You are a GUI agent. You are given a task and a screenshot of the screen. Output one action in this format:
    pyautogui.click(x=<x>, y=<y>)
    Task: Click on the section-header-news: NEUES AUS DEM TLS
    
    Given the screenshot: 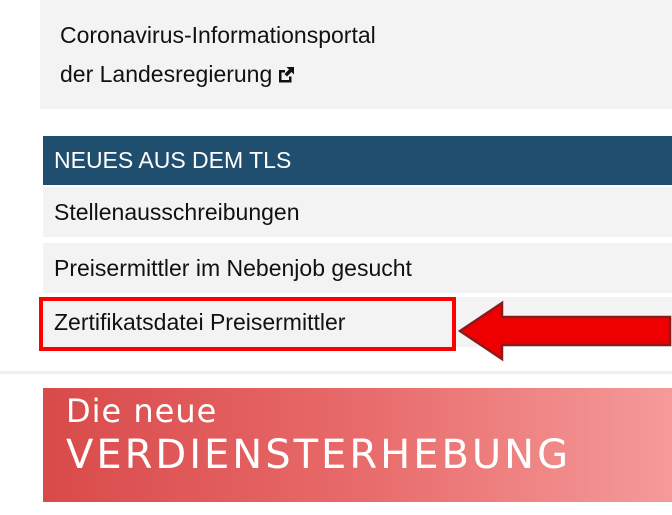 What is the action you would take?
    pyautogui.click(x=357, y=160)
    